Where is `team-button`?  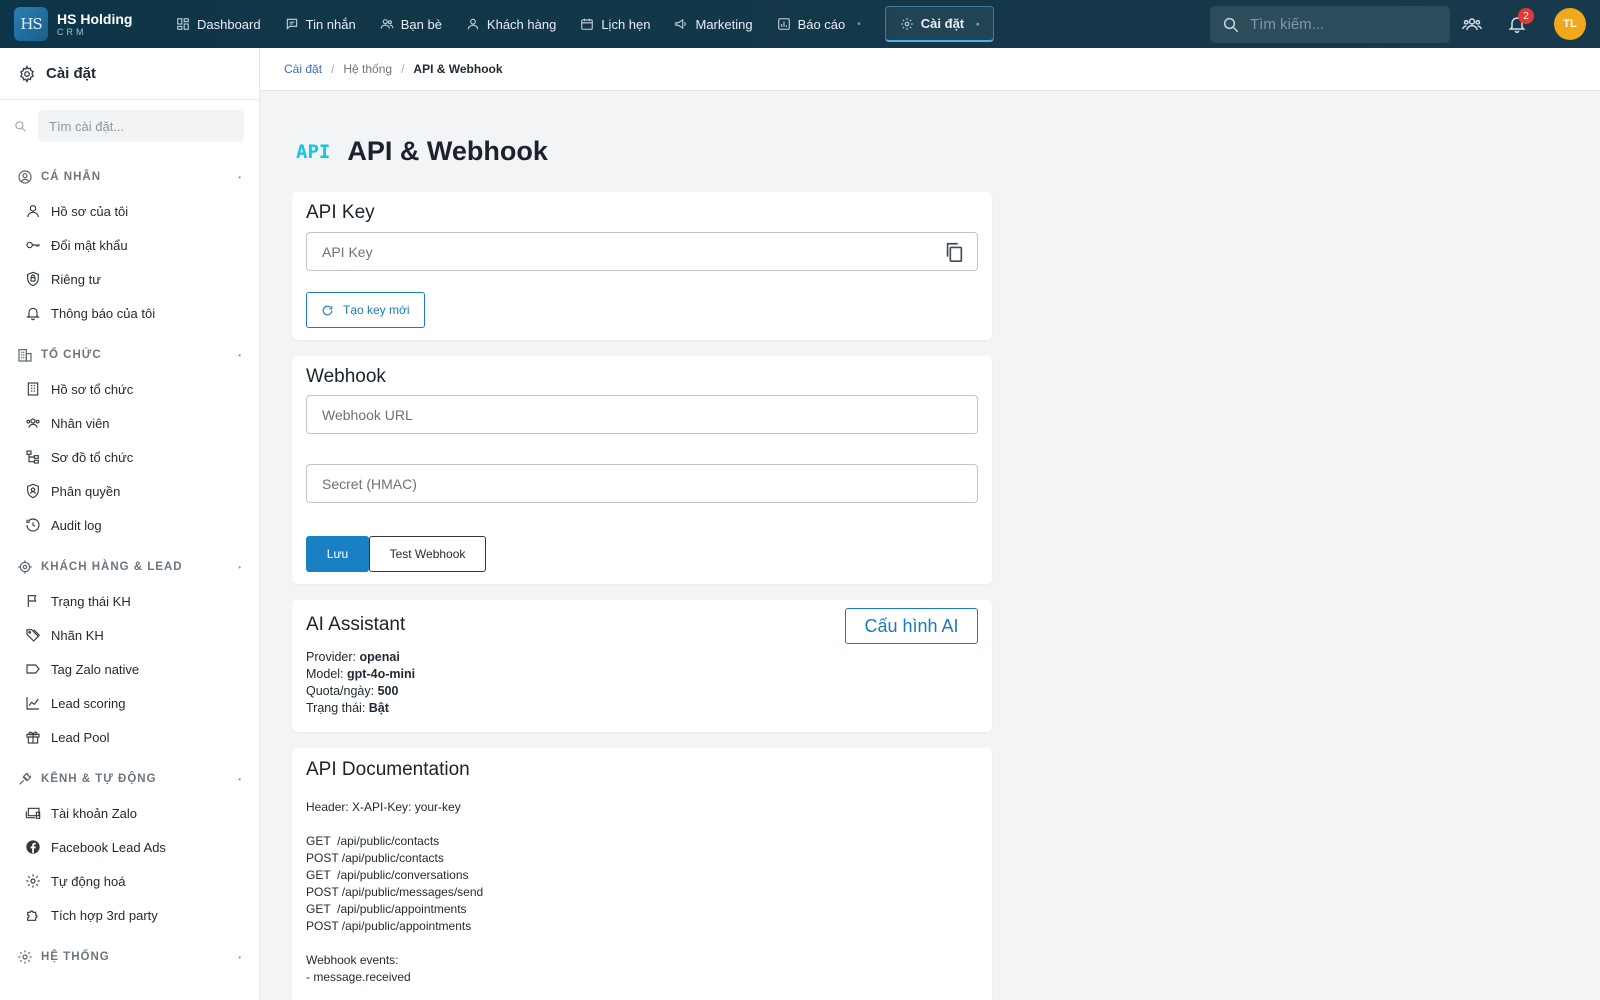 team-button is located at coordinates (1472, 24).